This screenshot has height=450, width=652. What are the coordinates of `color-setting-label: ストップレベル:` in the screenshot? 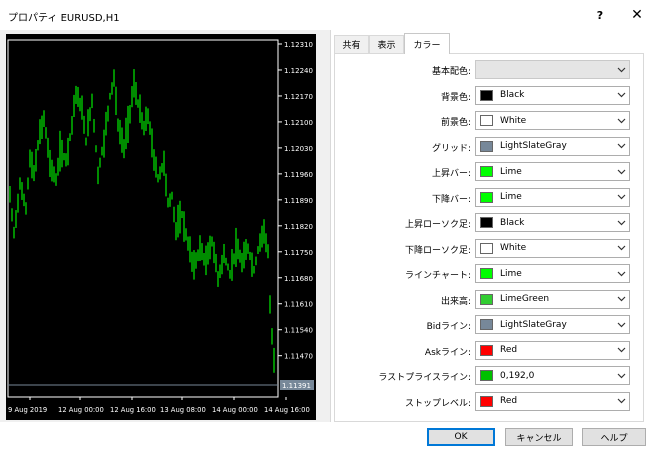 It's located at (437, 403).